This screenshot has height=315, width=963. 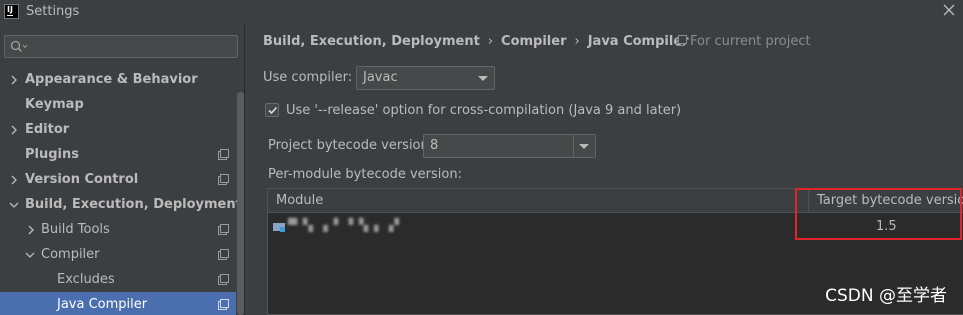 What do you see at coordinates (52, 154) in the screenshot?
I see `sidebar-item-label: Plugins` at bounding box center [52, 154].